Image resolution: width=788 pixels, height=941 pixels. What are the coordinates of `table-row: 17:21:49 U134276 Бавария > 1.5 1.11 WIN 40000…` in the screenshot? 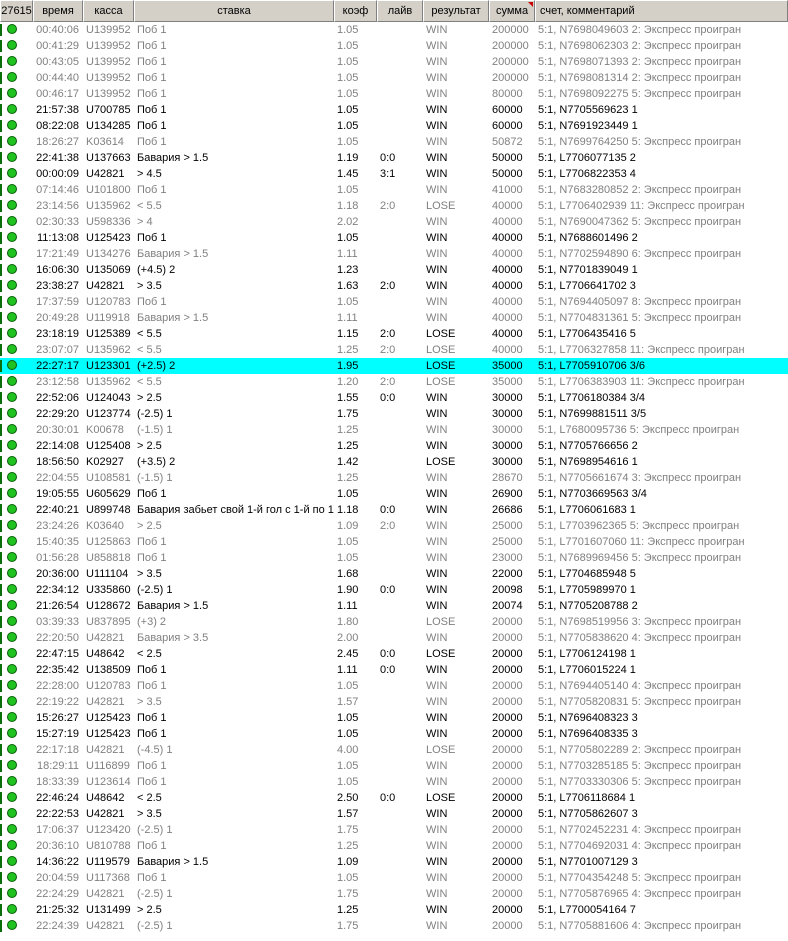 It's located at (394, 254).